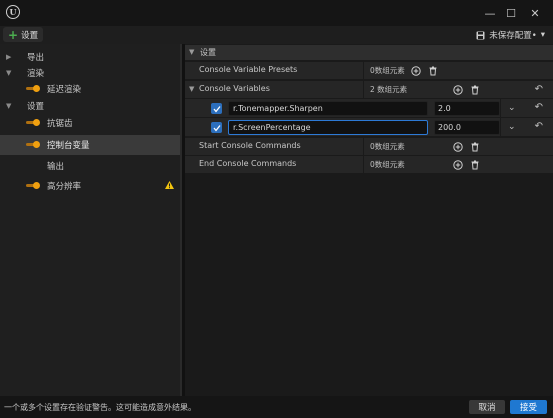 The width and height of the screenshot is (553, 418). What do you see at coordinates (389, 89) in the screenshot?
I see `array-count: 2 数组元素` at bounding box center [389, 89].